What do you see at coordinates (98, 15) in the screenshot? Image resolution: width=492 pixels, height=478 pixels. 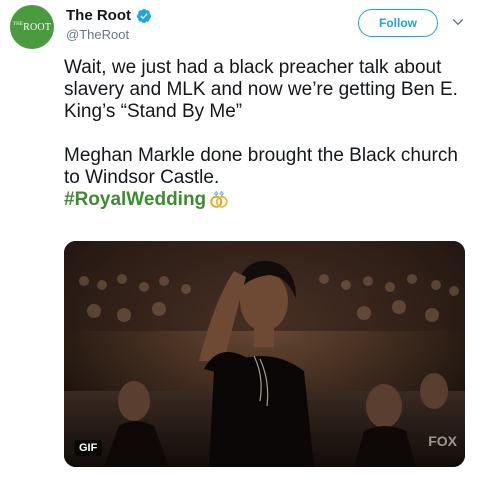 I see `author-display-name: The Root` at bounding box center [98, 15].